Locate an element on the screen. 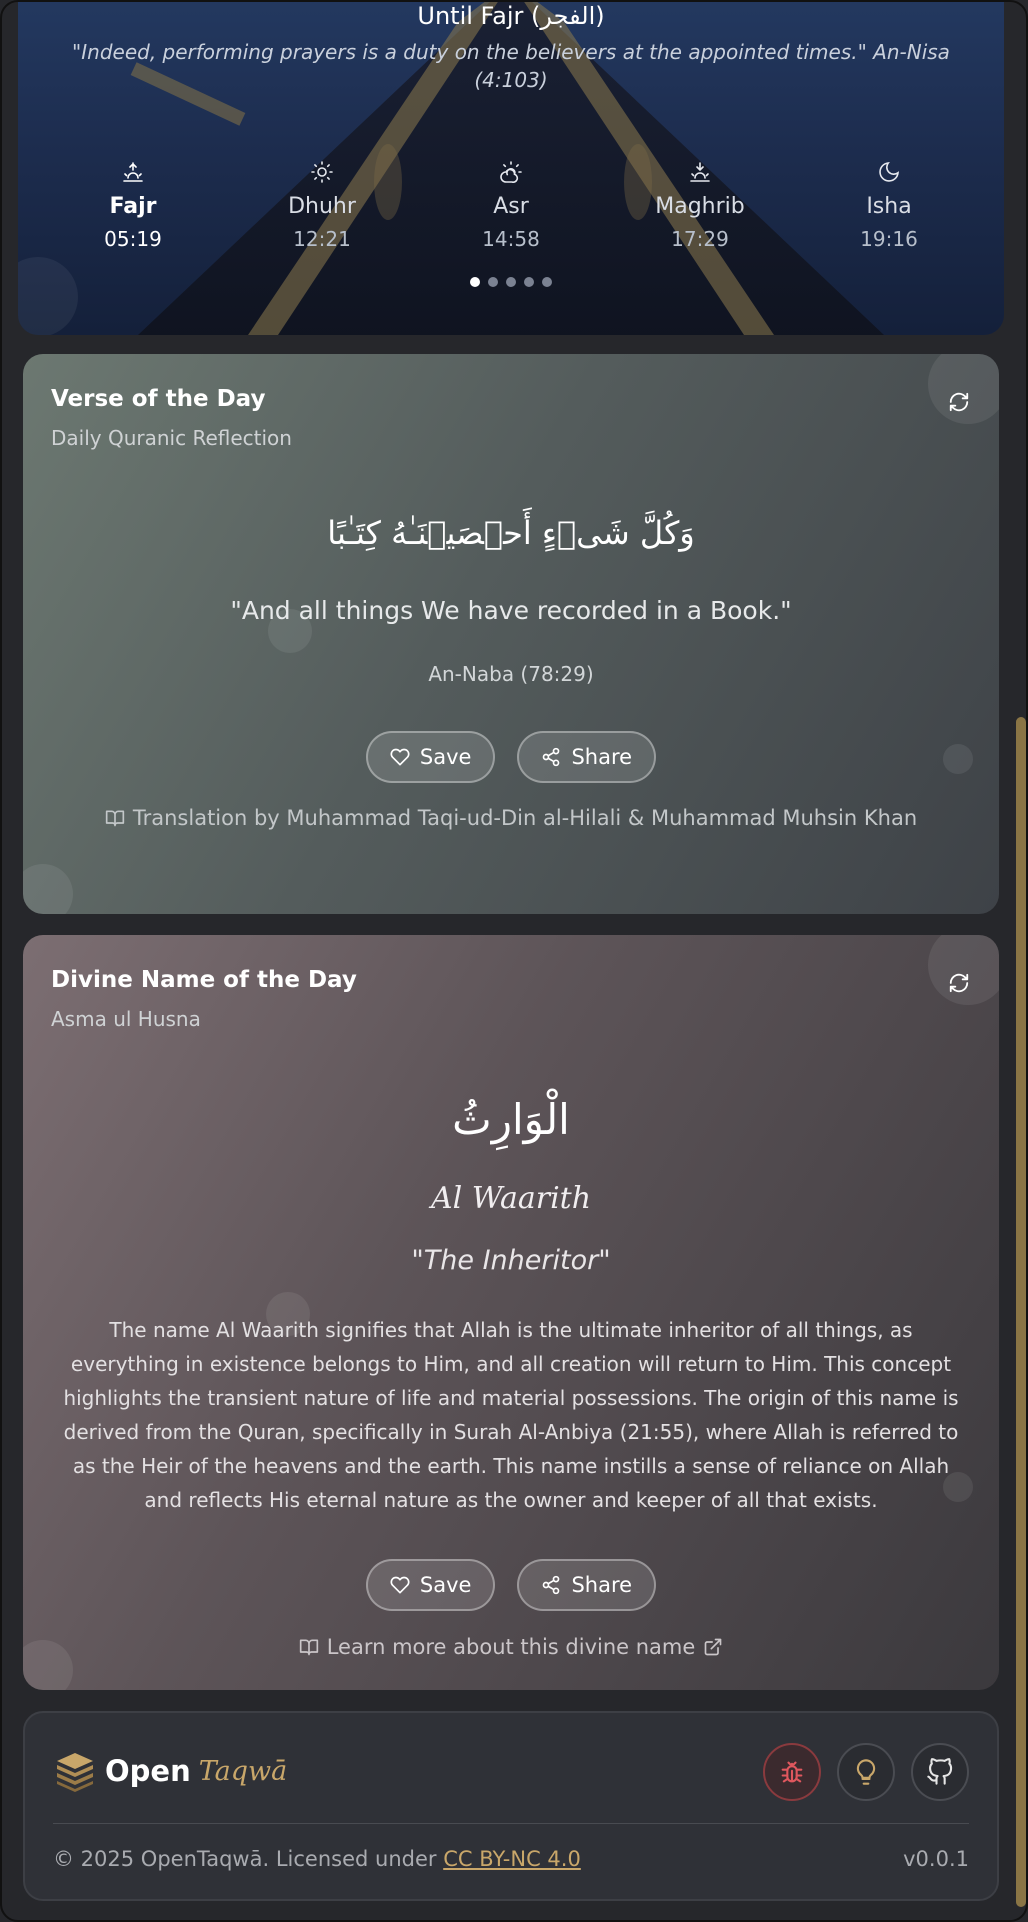 This screenshot has width=1028, height=1922. share-name-button: Share is located at coordinates (587, 1585).